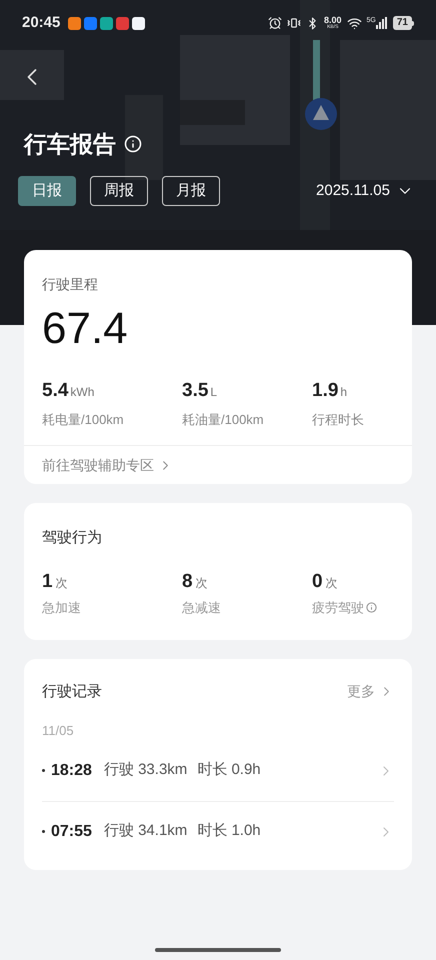 This screenshot has width=436, height=960. Describe the element at coordinates (354, 23) in the screenshot. I see `wifi-icon` at that location.